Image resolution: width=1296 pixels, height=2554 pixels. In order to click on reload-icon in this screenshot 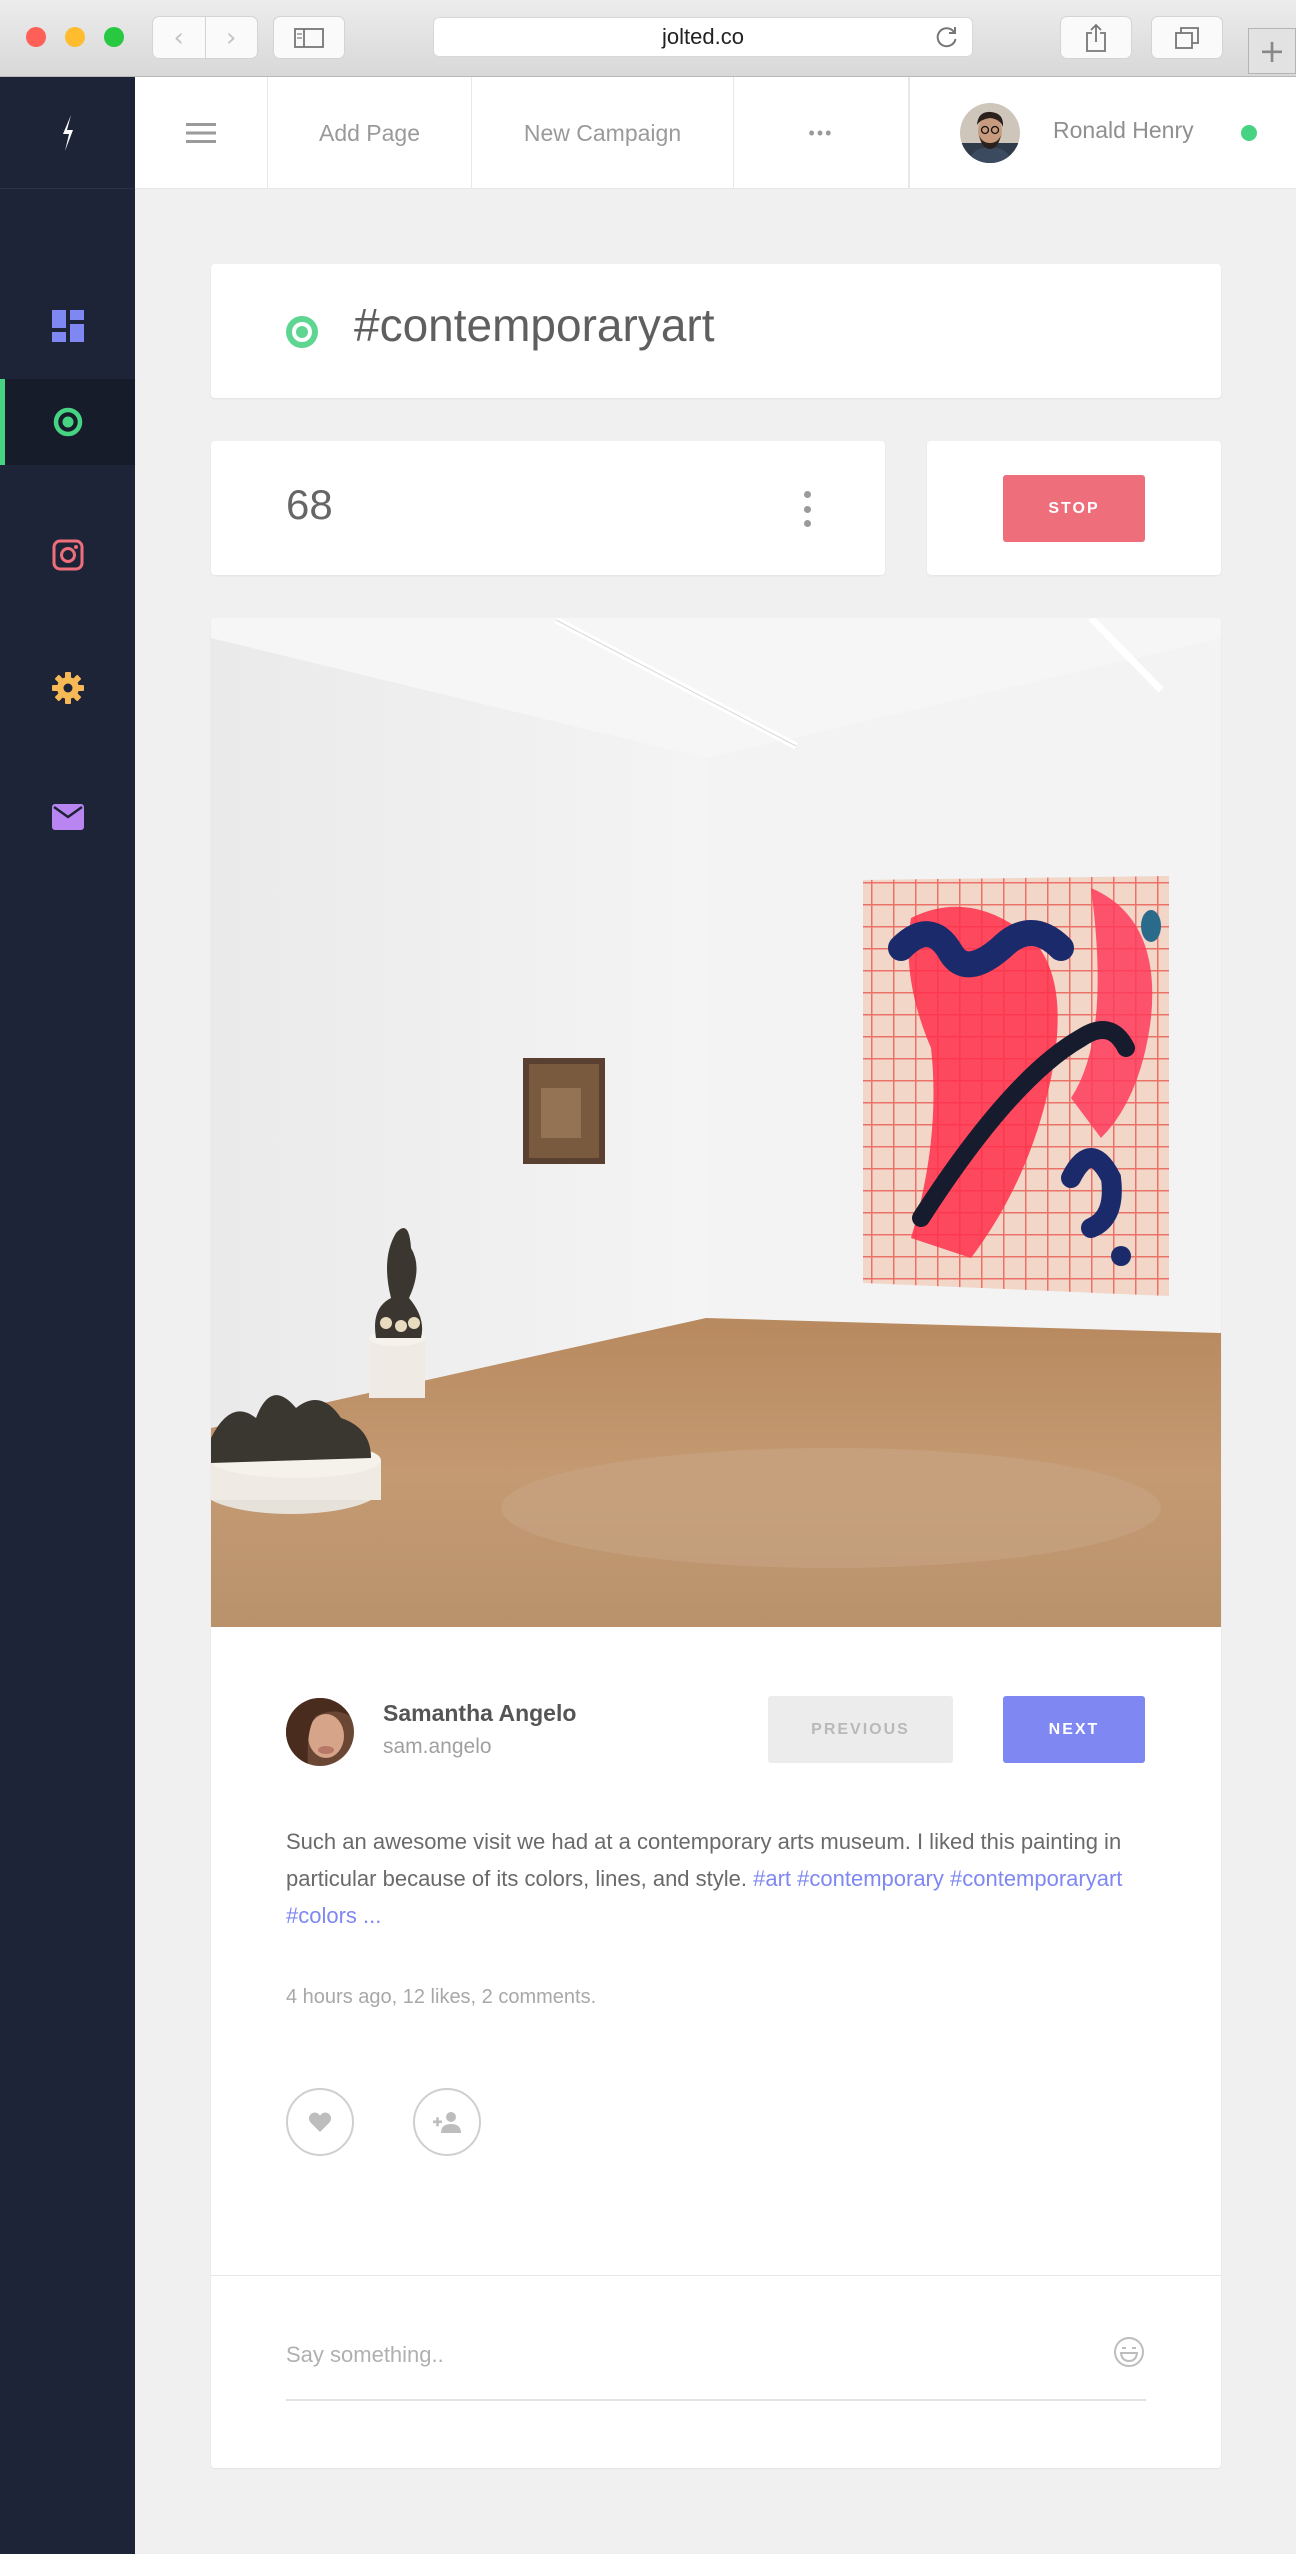, I will do `click(947, 37)`.